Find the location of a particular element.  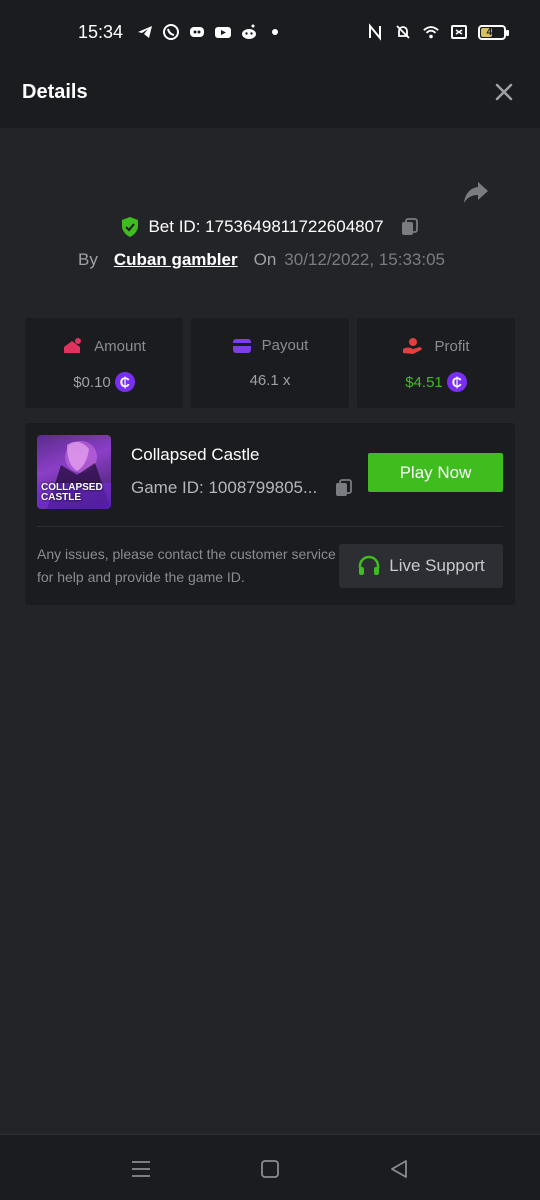

recents-button is located at coordinates (141, 1169).